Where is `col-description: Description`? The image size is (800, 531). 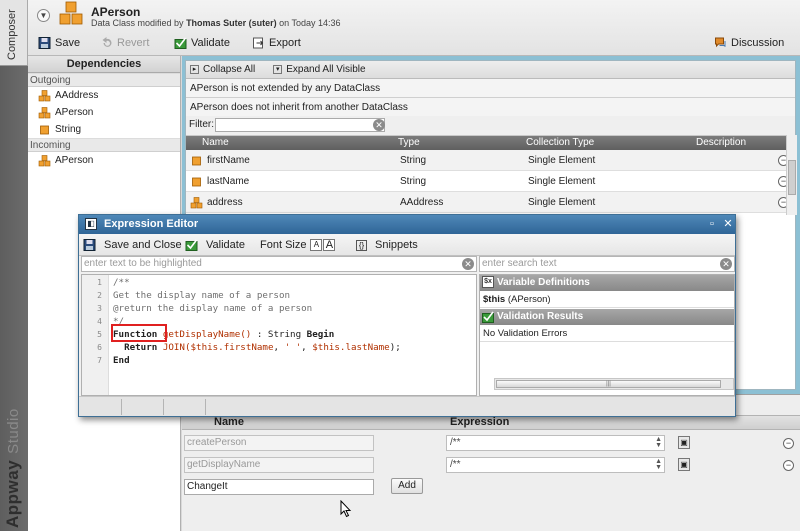
col-description: Description is located at coordinates (721, 143).